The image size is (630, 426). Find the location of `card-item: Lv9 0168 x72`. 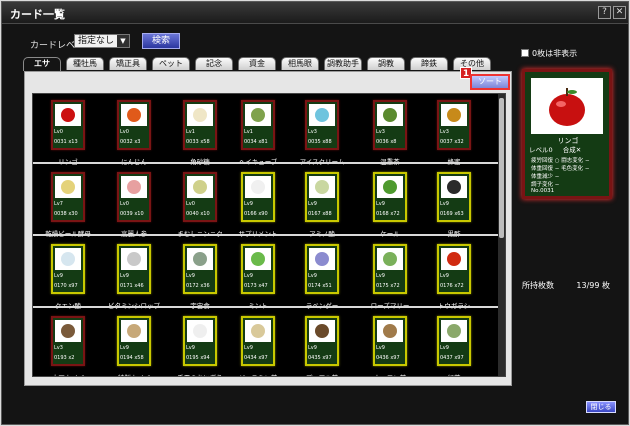

card-item: Lv9 0168 x72 is located at coordinates (390, 197).